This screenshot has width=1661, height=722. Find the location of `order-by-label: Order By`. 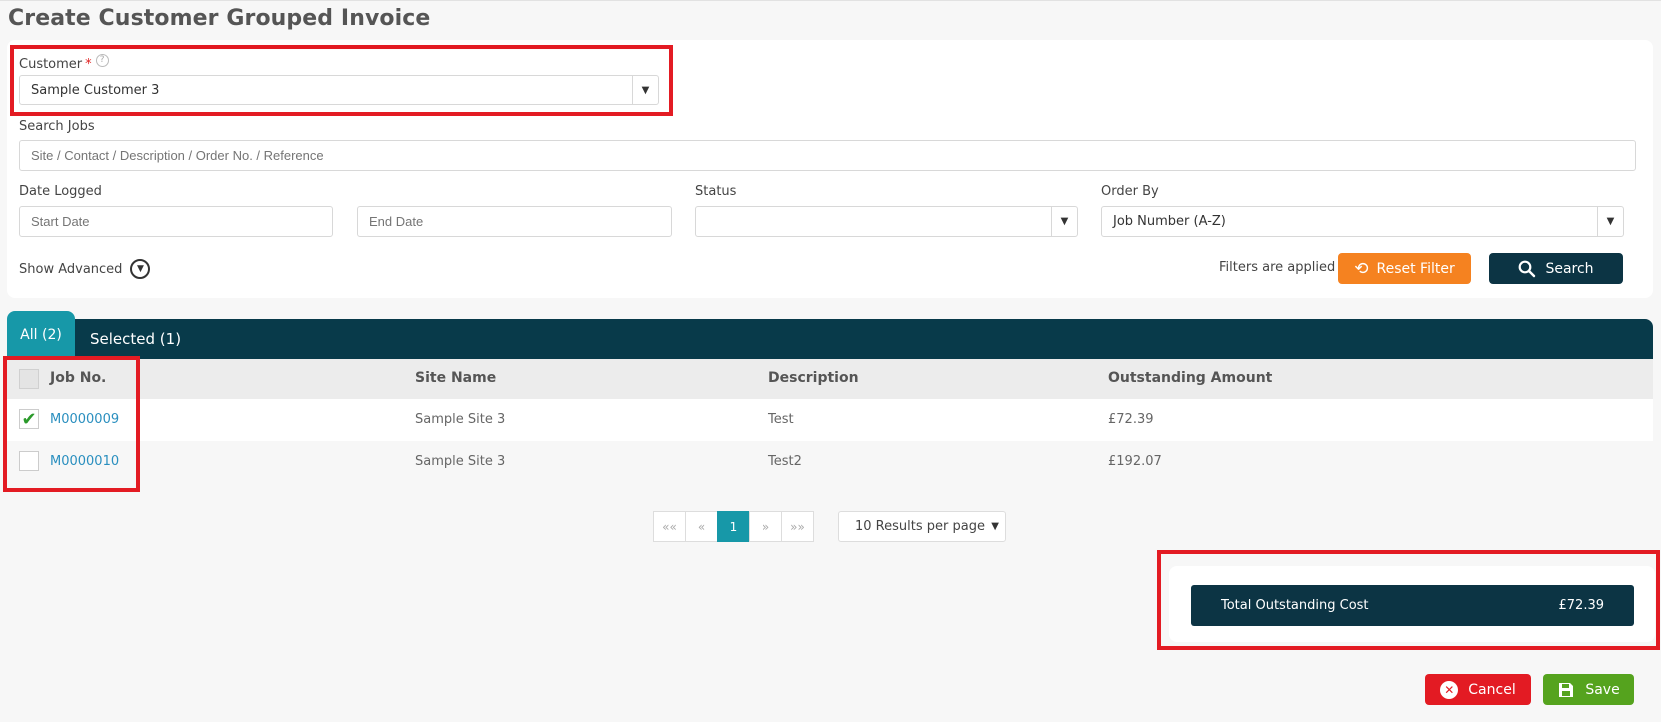

order-by-label: Order By is located at coordinates (1130, 191).